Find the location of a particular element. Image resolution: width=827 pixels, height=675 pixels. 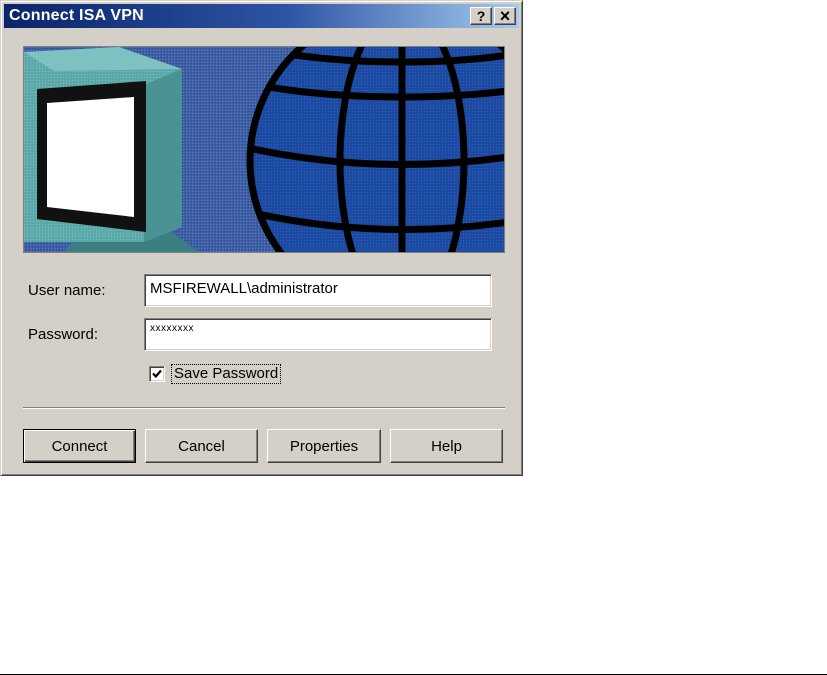

help-title-button: ? is located at coordinates (481, 16).